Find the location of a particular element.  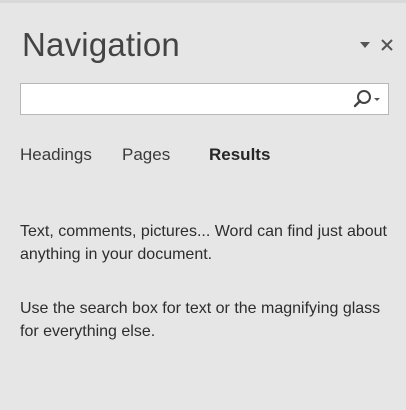

tab-pages: Pages is located at coordinates (146, 155).